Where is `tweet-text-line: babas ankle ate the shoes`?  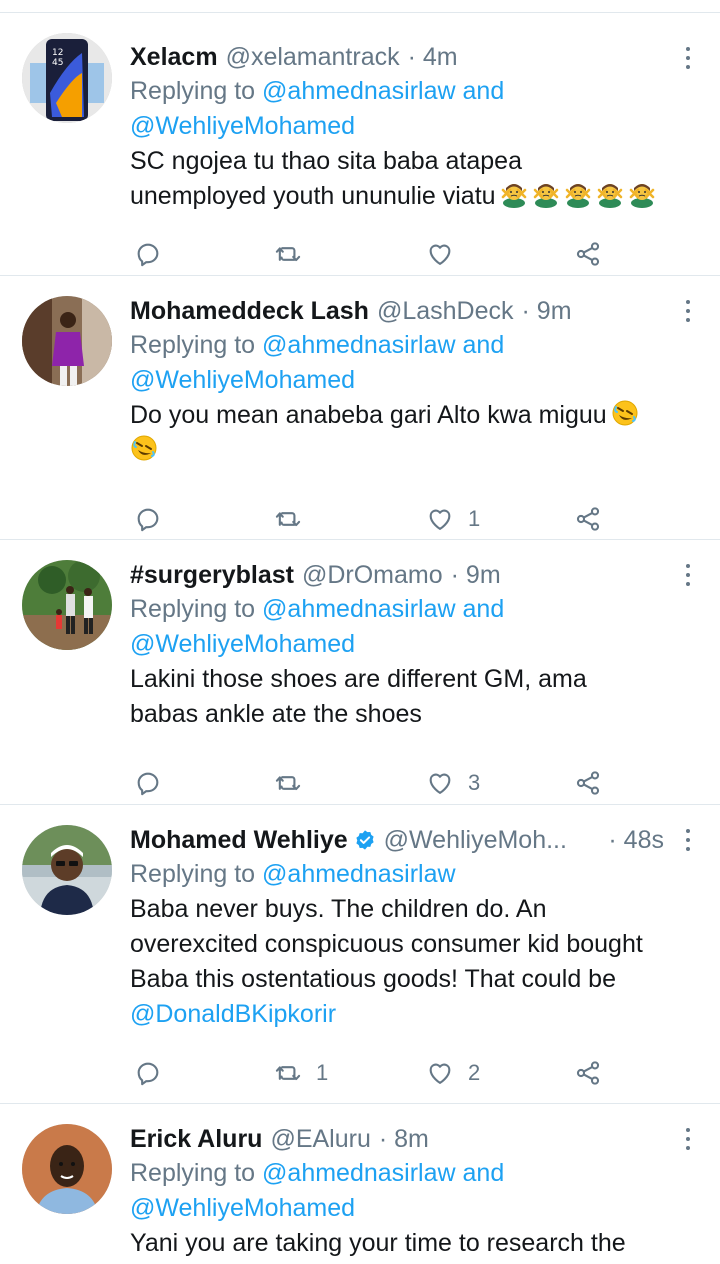
tweet-text-line: babas ankle ate the shoes is located at coordinates (276, 714).